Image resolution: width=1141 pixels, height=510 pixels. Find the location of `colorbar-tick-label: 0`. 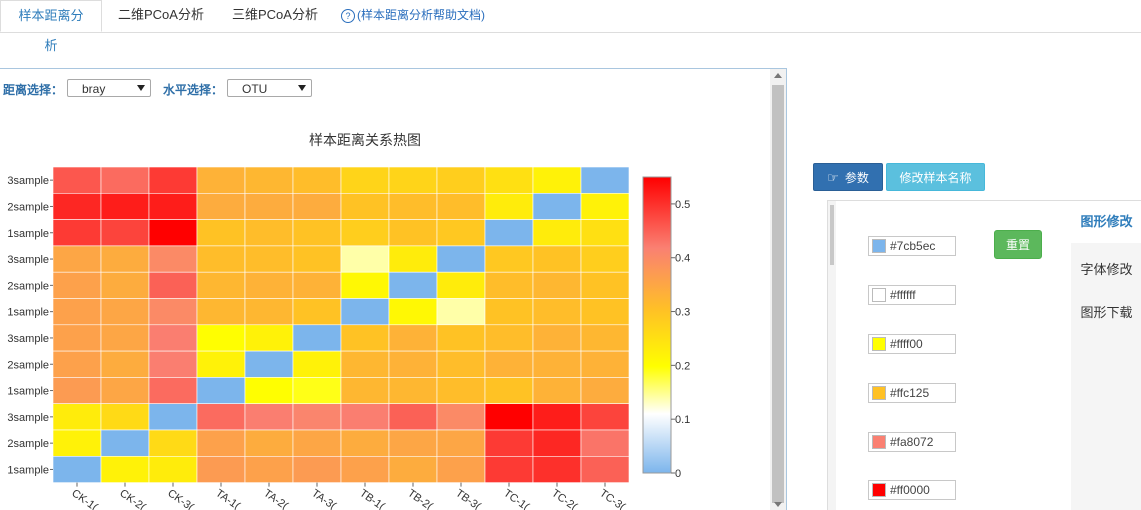

colorbar-tick-label: 0 is located at coordinates (678, 474).